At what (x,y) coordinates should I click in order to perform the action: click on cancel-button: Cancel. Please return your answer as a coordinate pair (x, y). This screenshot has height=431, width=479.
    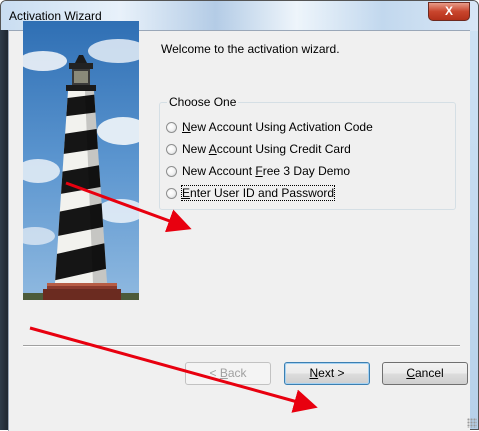
    Looking at the image, I should click on (425, 373).